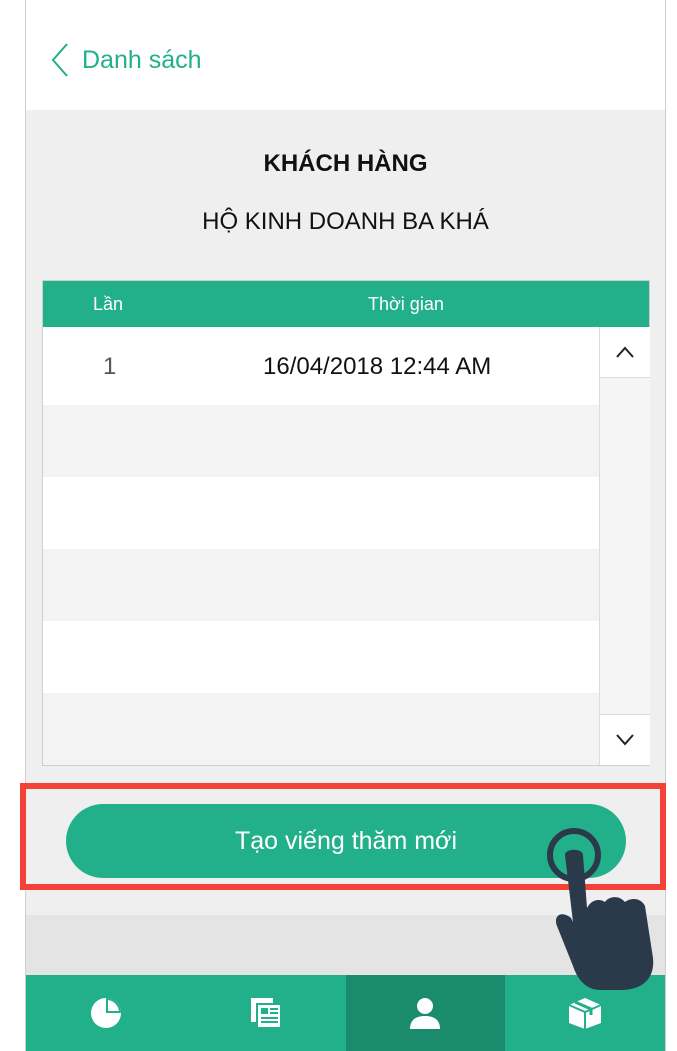 This screenshot has width=677, height=1051. I want to click on column-header-time: Thời gian, so click(406, 304).